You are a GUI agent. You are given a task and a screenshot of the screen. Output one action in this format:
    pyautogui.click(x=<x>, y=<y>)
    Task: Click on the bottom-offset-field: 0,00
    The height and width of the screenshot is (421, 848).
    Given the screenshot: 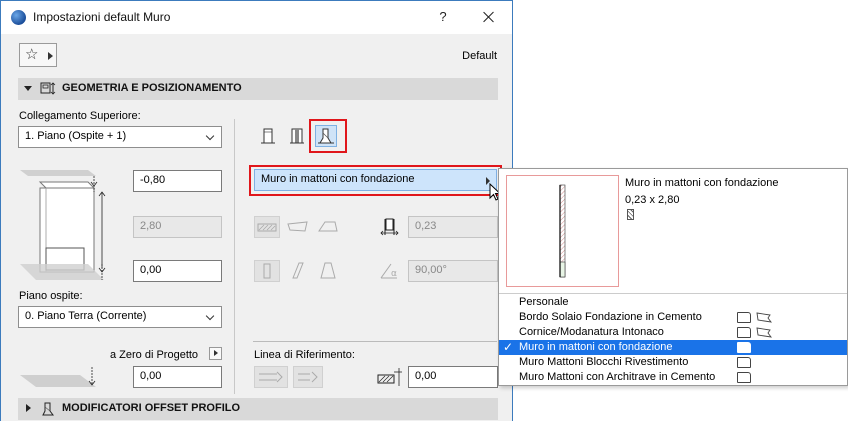 What is the action you would take?
    pyautogui.click(x=177, y=271)
    